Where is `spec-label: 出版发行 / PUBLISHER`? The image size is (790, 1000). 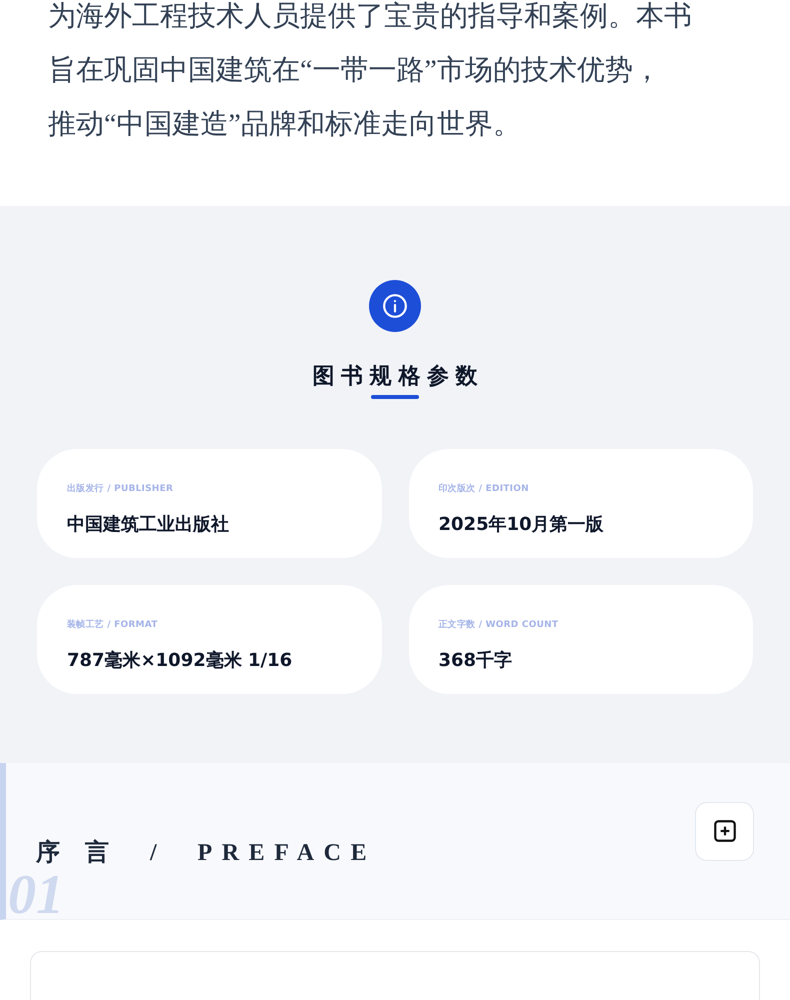
spec-label: 出版发行 / PUBLISHER is located at coordinates (120, 489).